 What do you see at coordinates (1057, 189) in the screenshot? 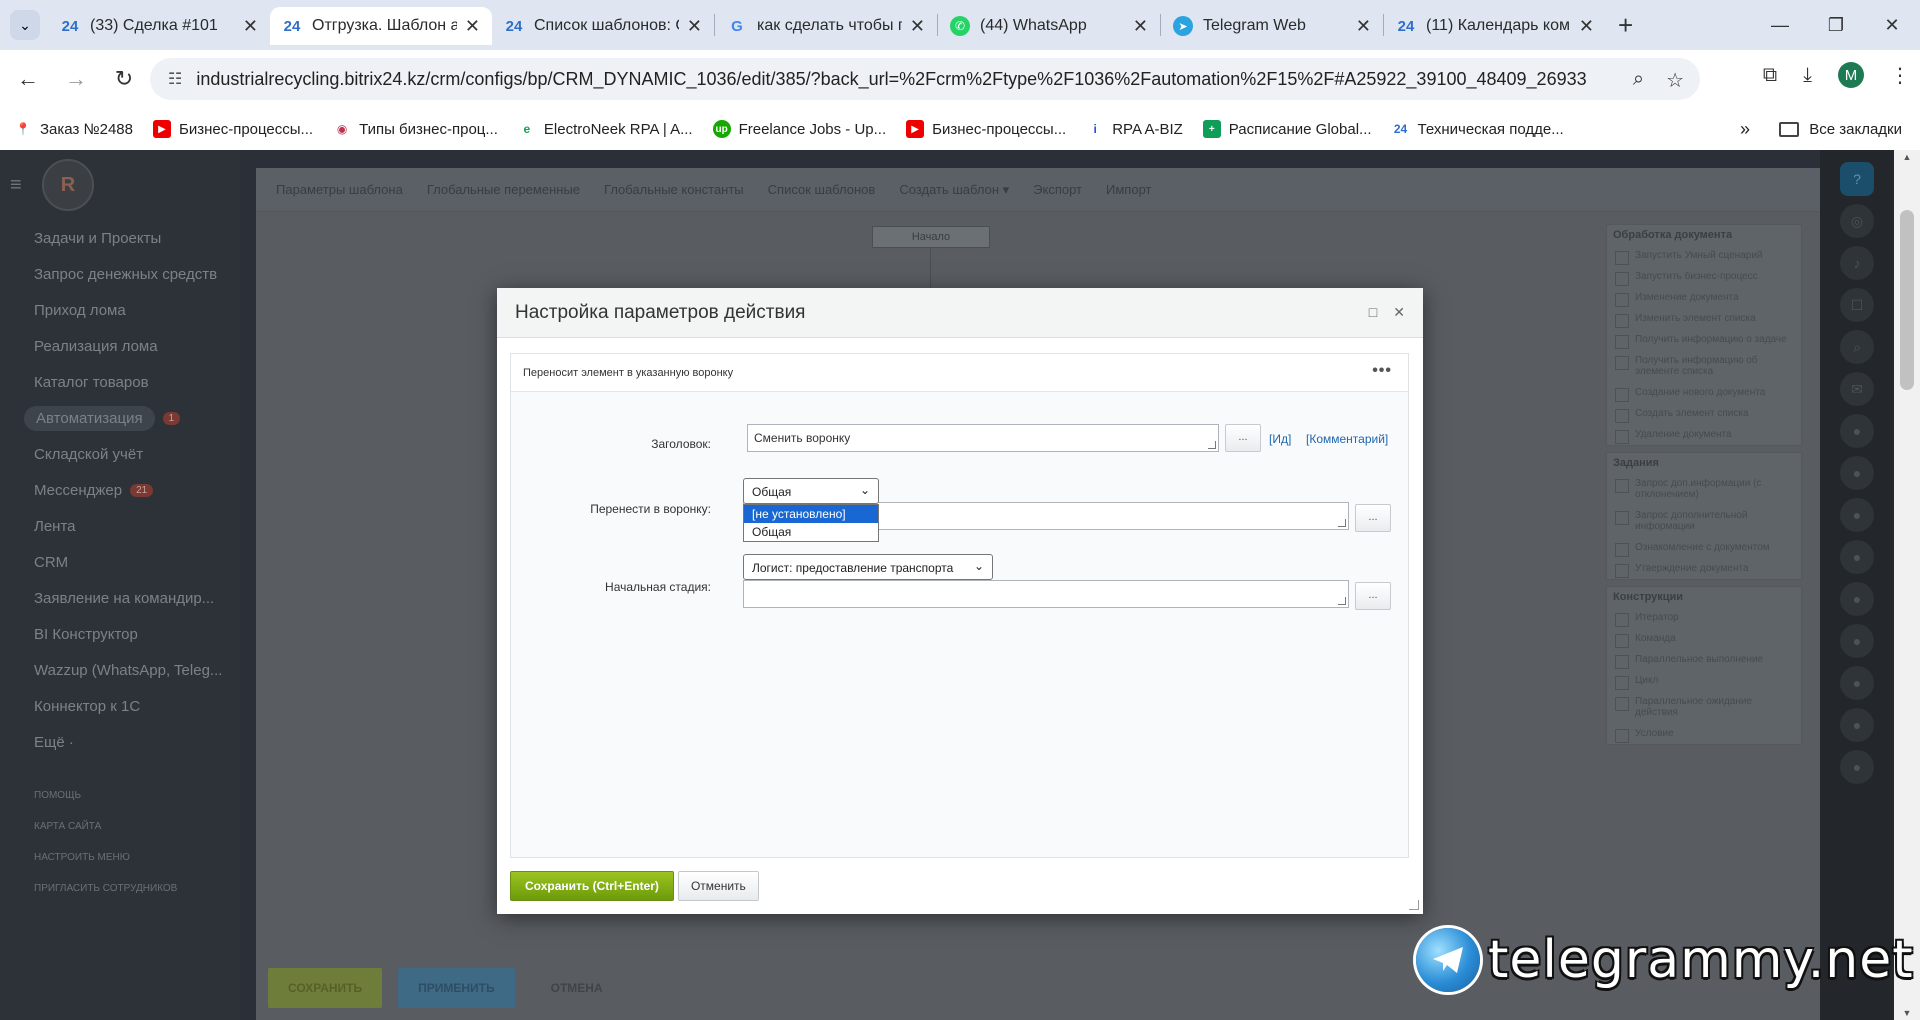
I see `designer-toolbar-item: Экспорт` at bounding box center [1057, 189].